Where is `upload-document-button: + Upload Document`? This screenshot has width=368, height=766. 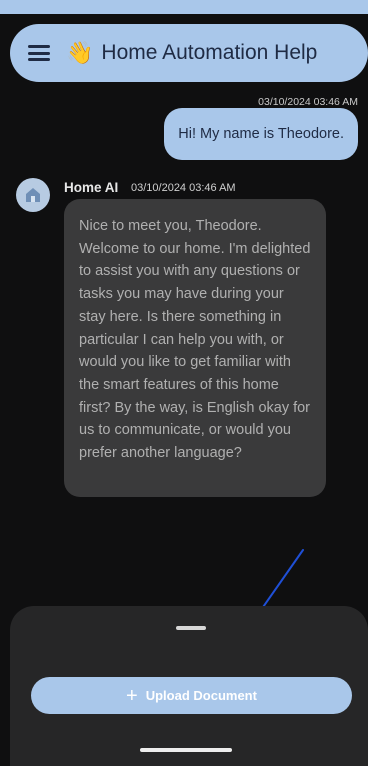
upload-document-button: + Upload Document is located at coordinates (191, 695).